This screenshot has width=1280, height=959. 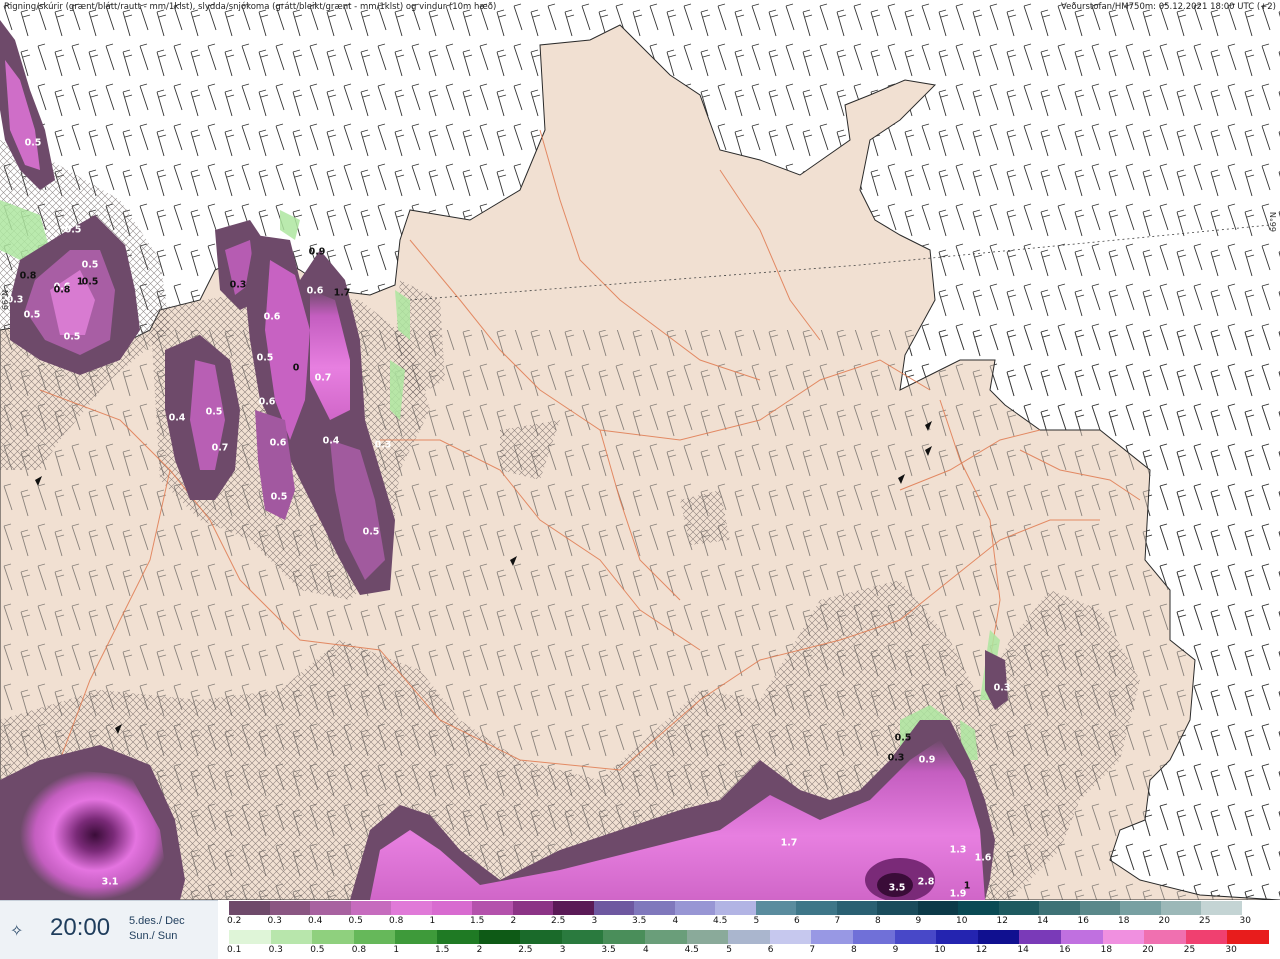 I want to click on snow-legend-scale, so click(x=754, y=908).